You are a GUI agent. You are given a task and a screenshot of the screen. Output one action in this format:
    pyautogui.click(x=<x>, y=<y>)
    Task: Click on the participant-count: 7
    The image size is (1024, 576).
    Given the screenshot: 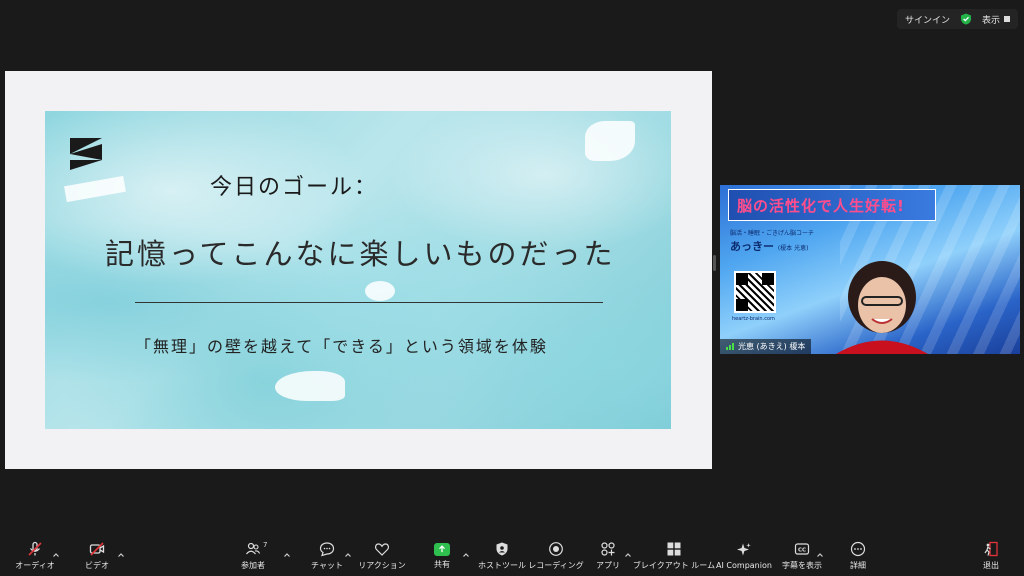 What is the action you would take?
    pyautogui.click(x=265, y=545)
    